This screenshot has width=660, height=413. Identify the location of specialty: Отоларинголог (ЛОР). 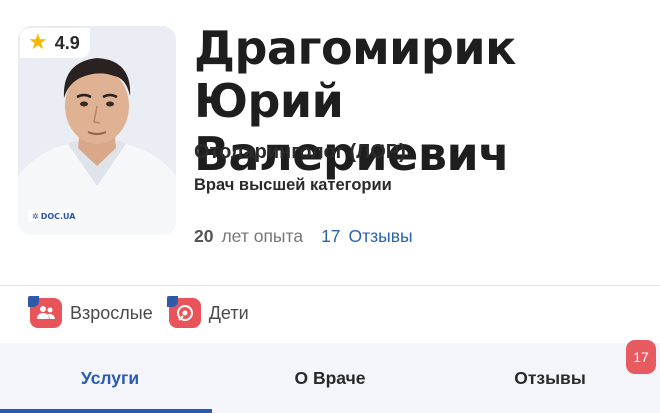
(300, 152).